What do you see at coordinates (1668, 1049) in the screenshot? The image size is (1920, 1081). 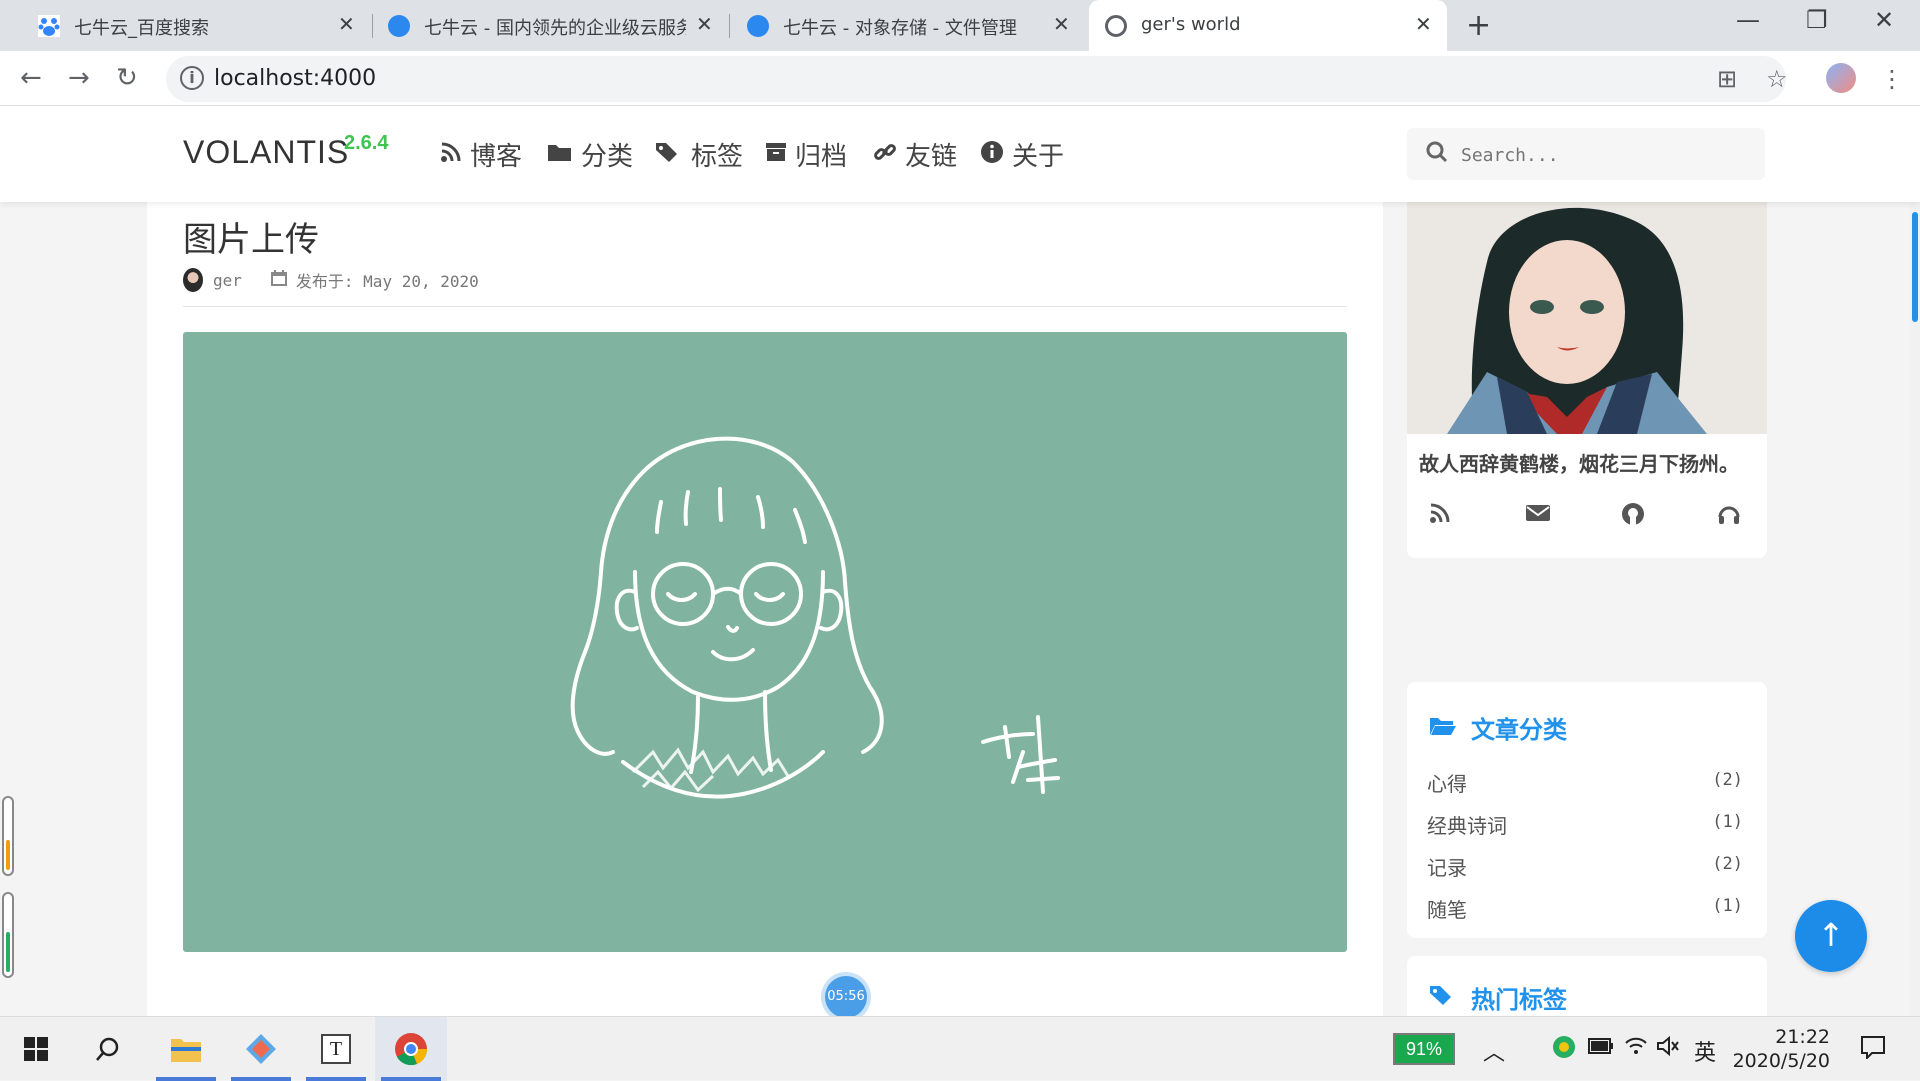 I see `volume-muted-icon` at bounding box center [1668, 1049].